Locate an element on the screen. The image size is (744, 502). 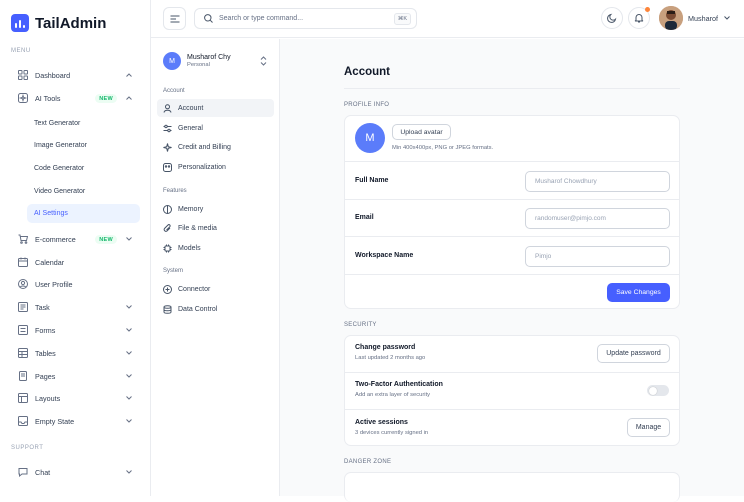
workspace-switcher: M Musharof Chy Personal is located at coordinates (215, 61).